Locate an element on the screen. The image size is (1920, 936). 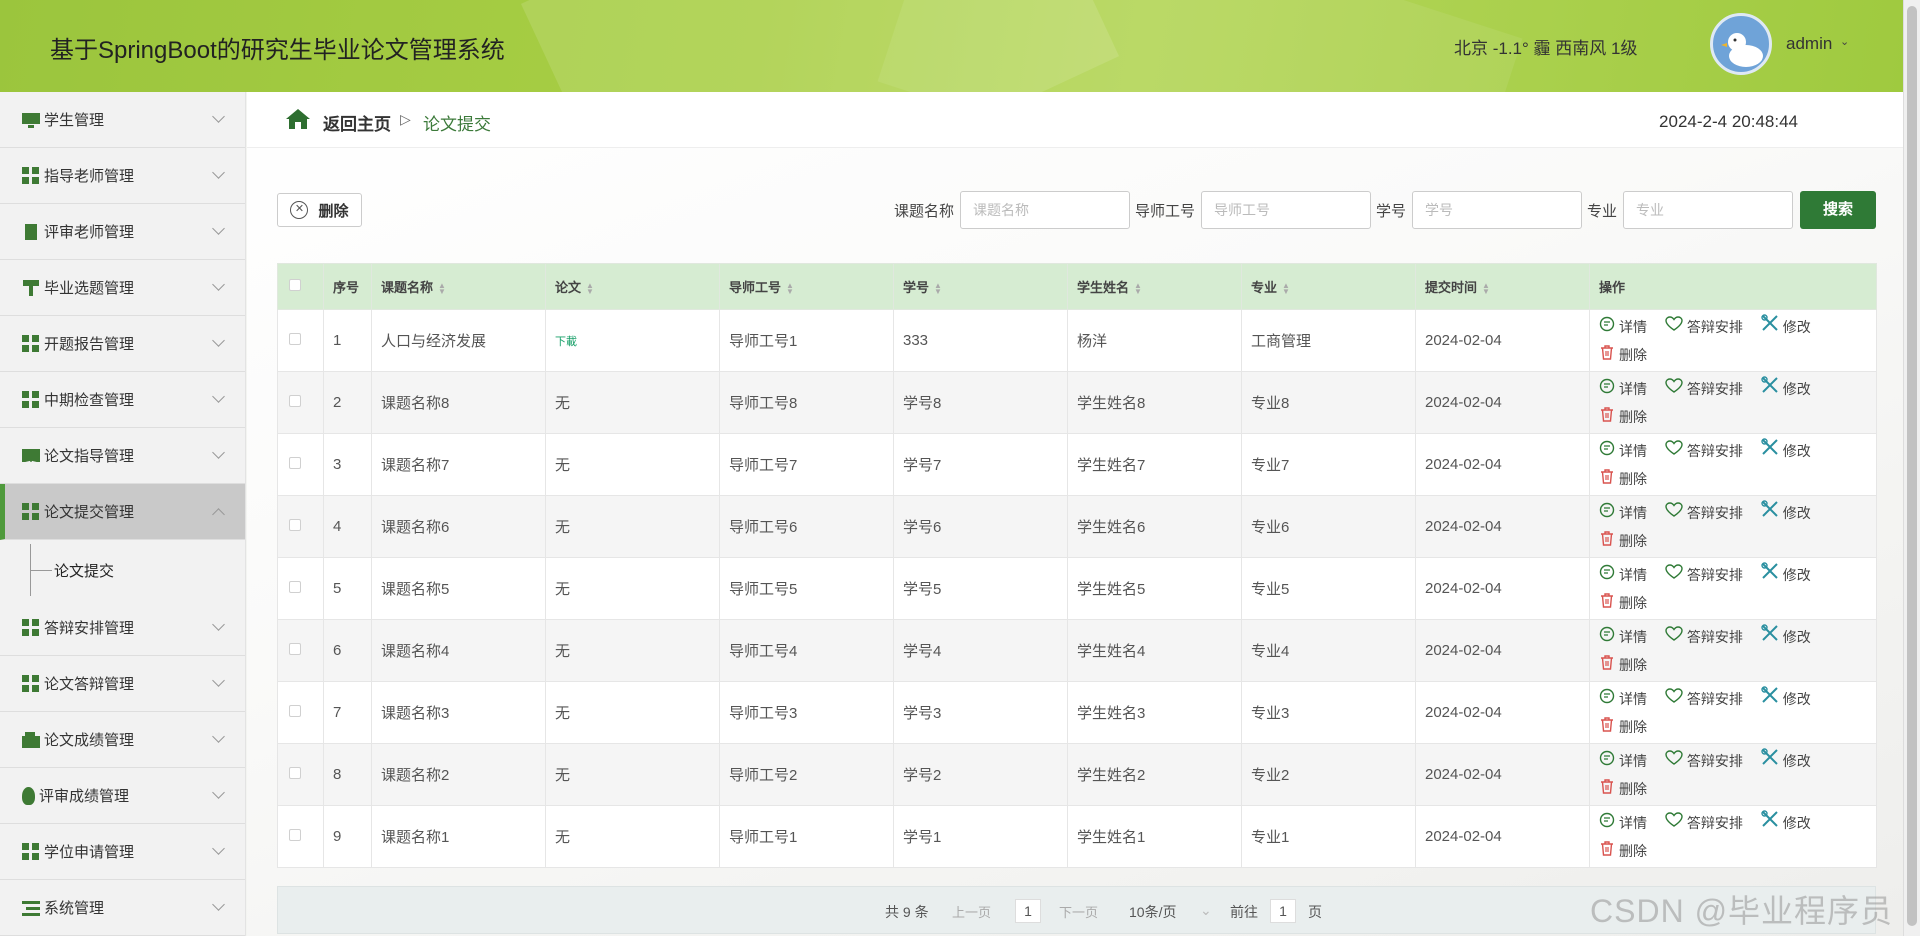
search-major-input: 专业 is located at coordinates (1708, 210).